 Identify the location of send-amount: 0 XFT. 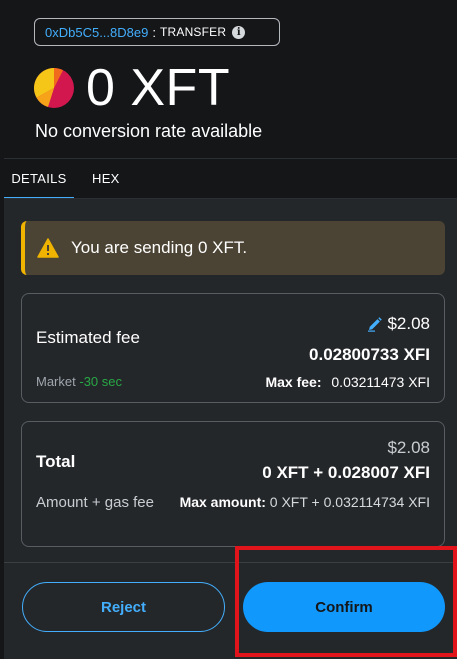
(158, 88).